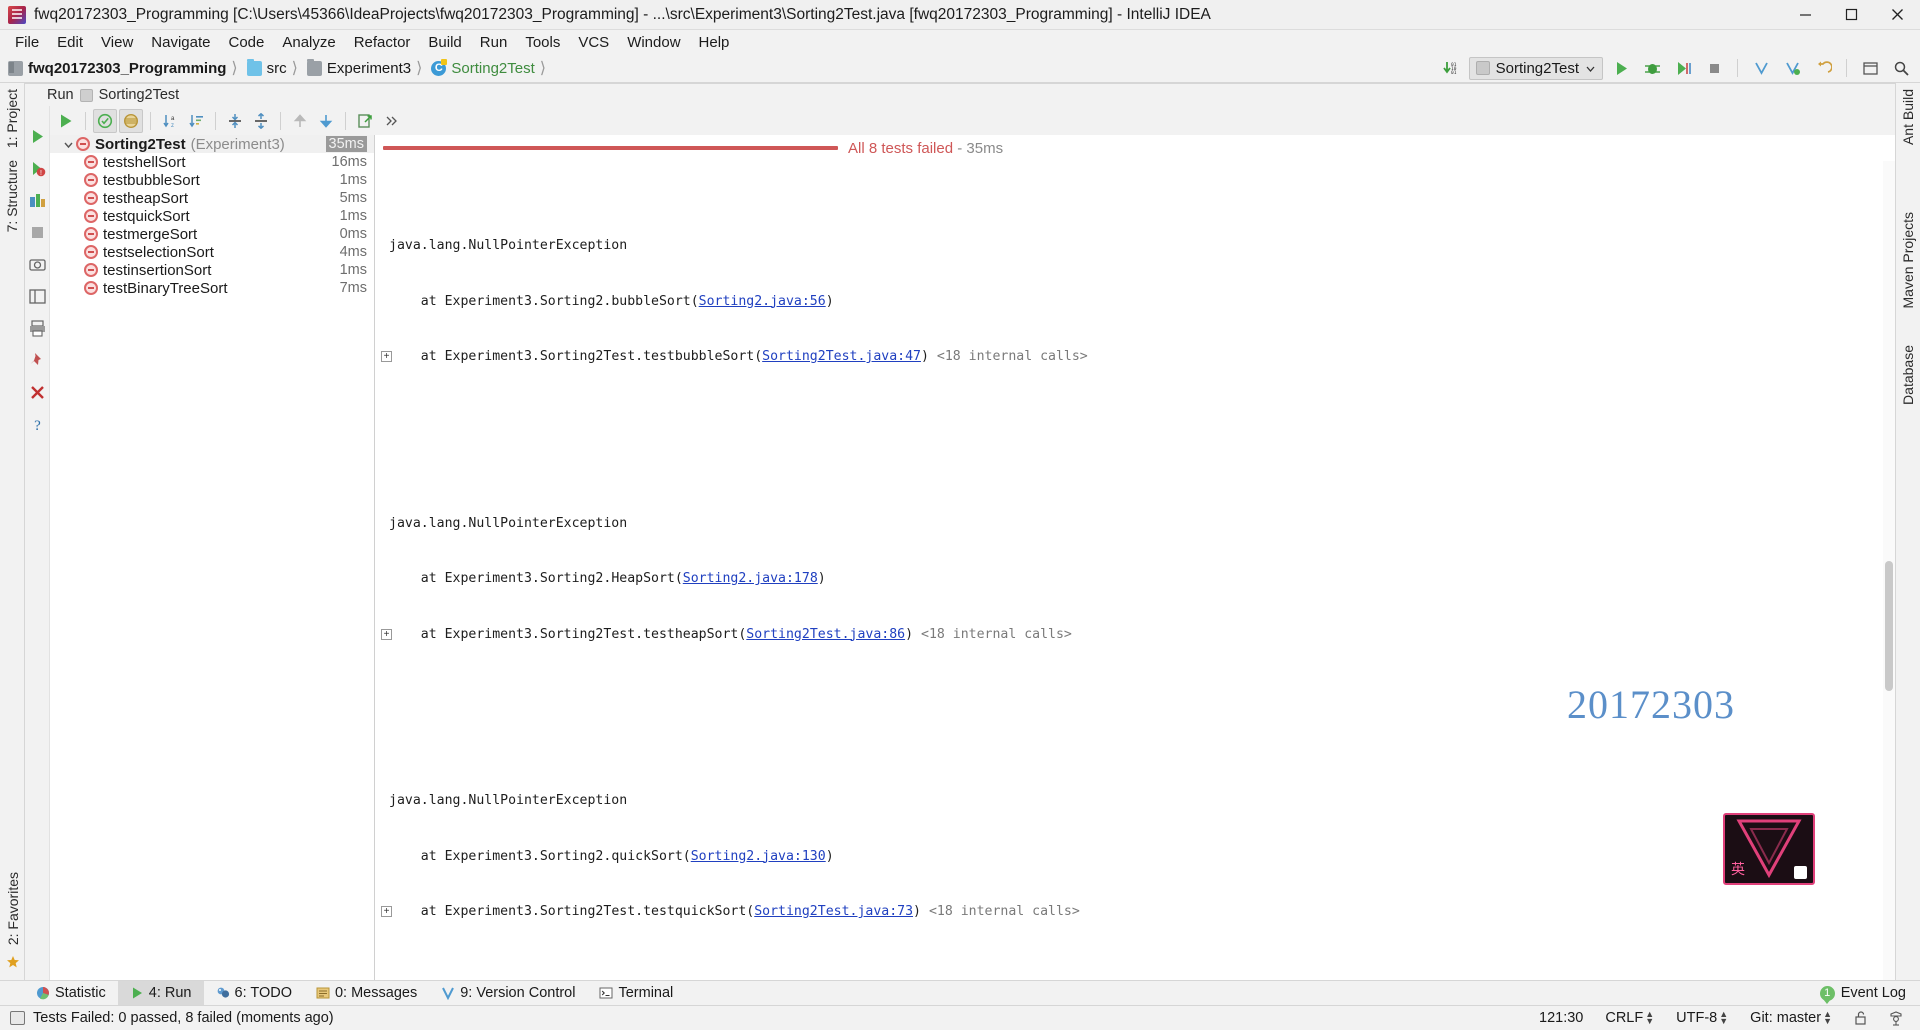  Describe the element at coordinates (1769, 849) in the screenshot. I see `ime-language-widget: 英` at that location.